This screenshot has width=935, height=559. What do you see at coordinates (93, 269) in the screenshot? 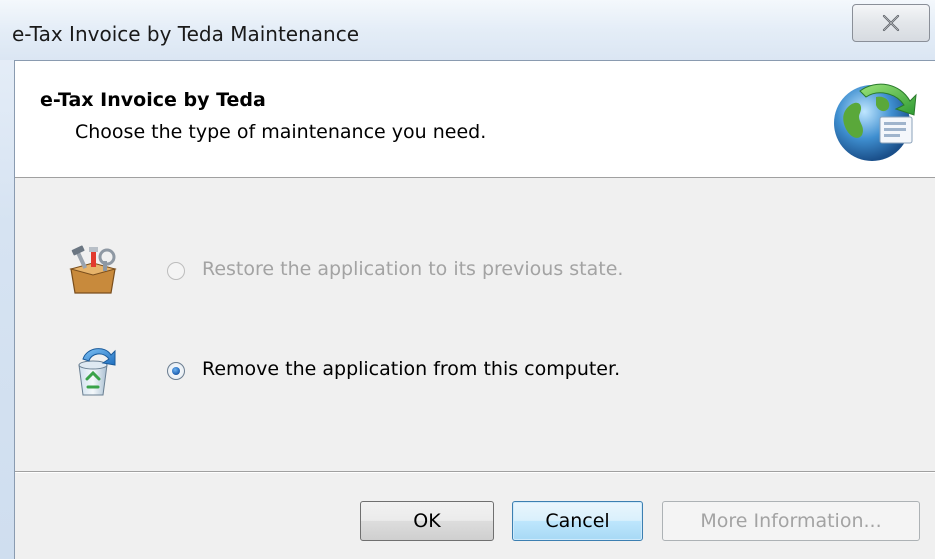
I see `toolbox-icon` at bounding box center [93, 269].